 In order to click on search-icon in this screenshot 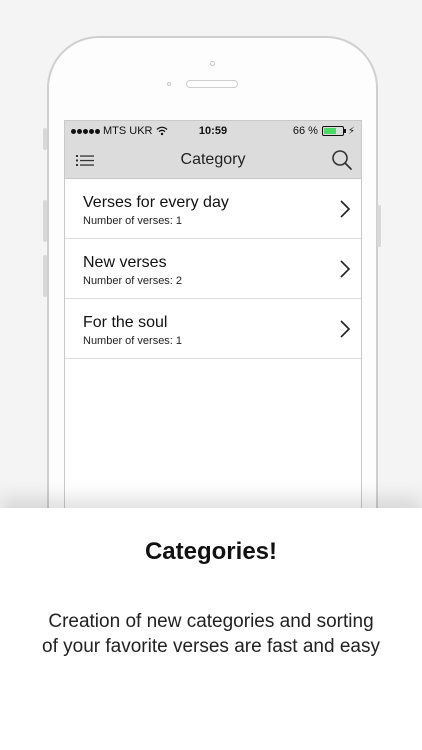, I will do `click(342, 160)`.